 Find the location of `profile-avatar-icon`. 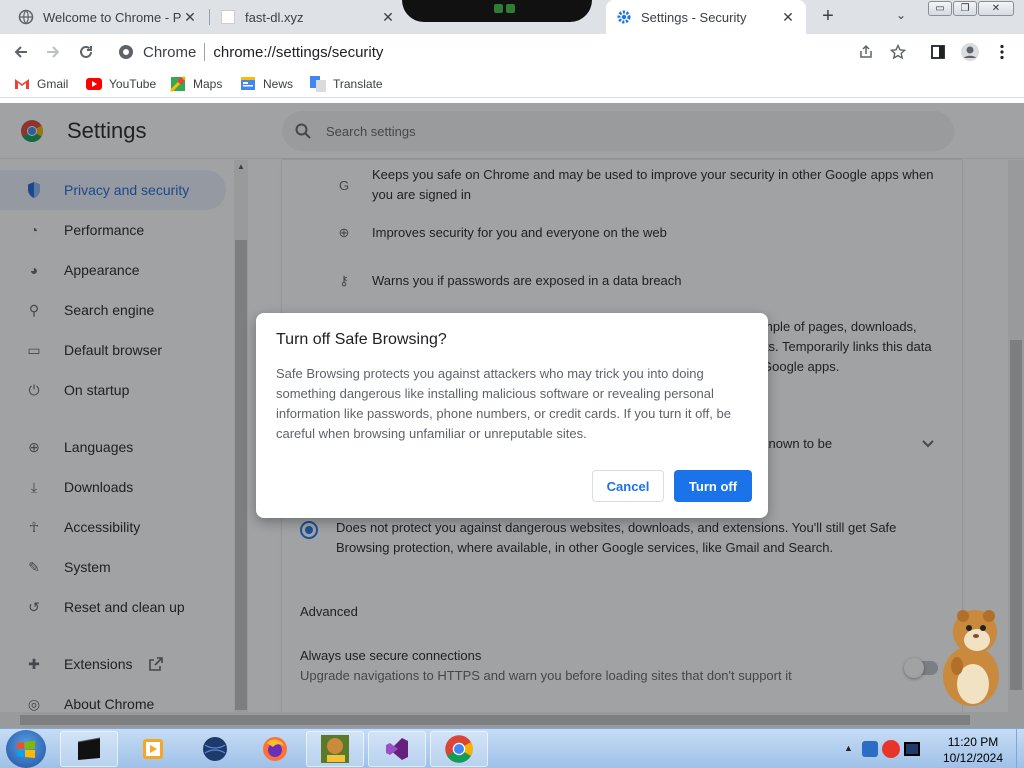

profile-avatar-icon is located at coordinates (970, 52).